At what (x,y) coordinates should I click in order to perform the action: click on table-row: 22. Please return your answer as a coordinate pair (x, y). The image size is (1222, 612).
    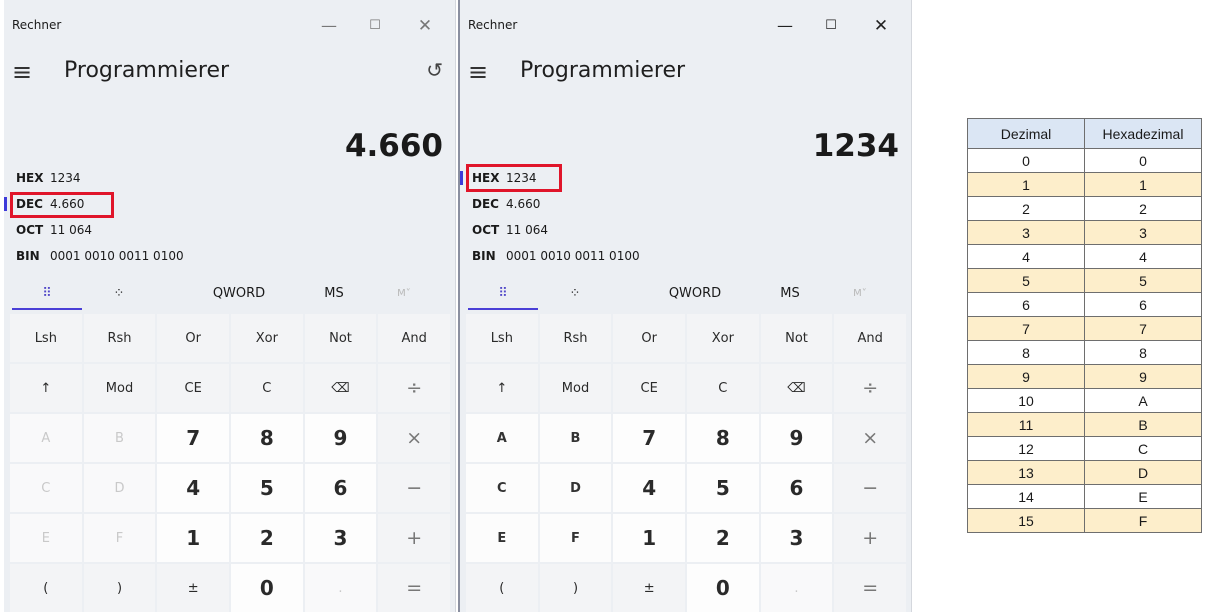
    Looking at the image, I should click on (1084, 208).